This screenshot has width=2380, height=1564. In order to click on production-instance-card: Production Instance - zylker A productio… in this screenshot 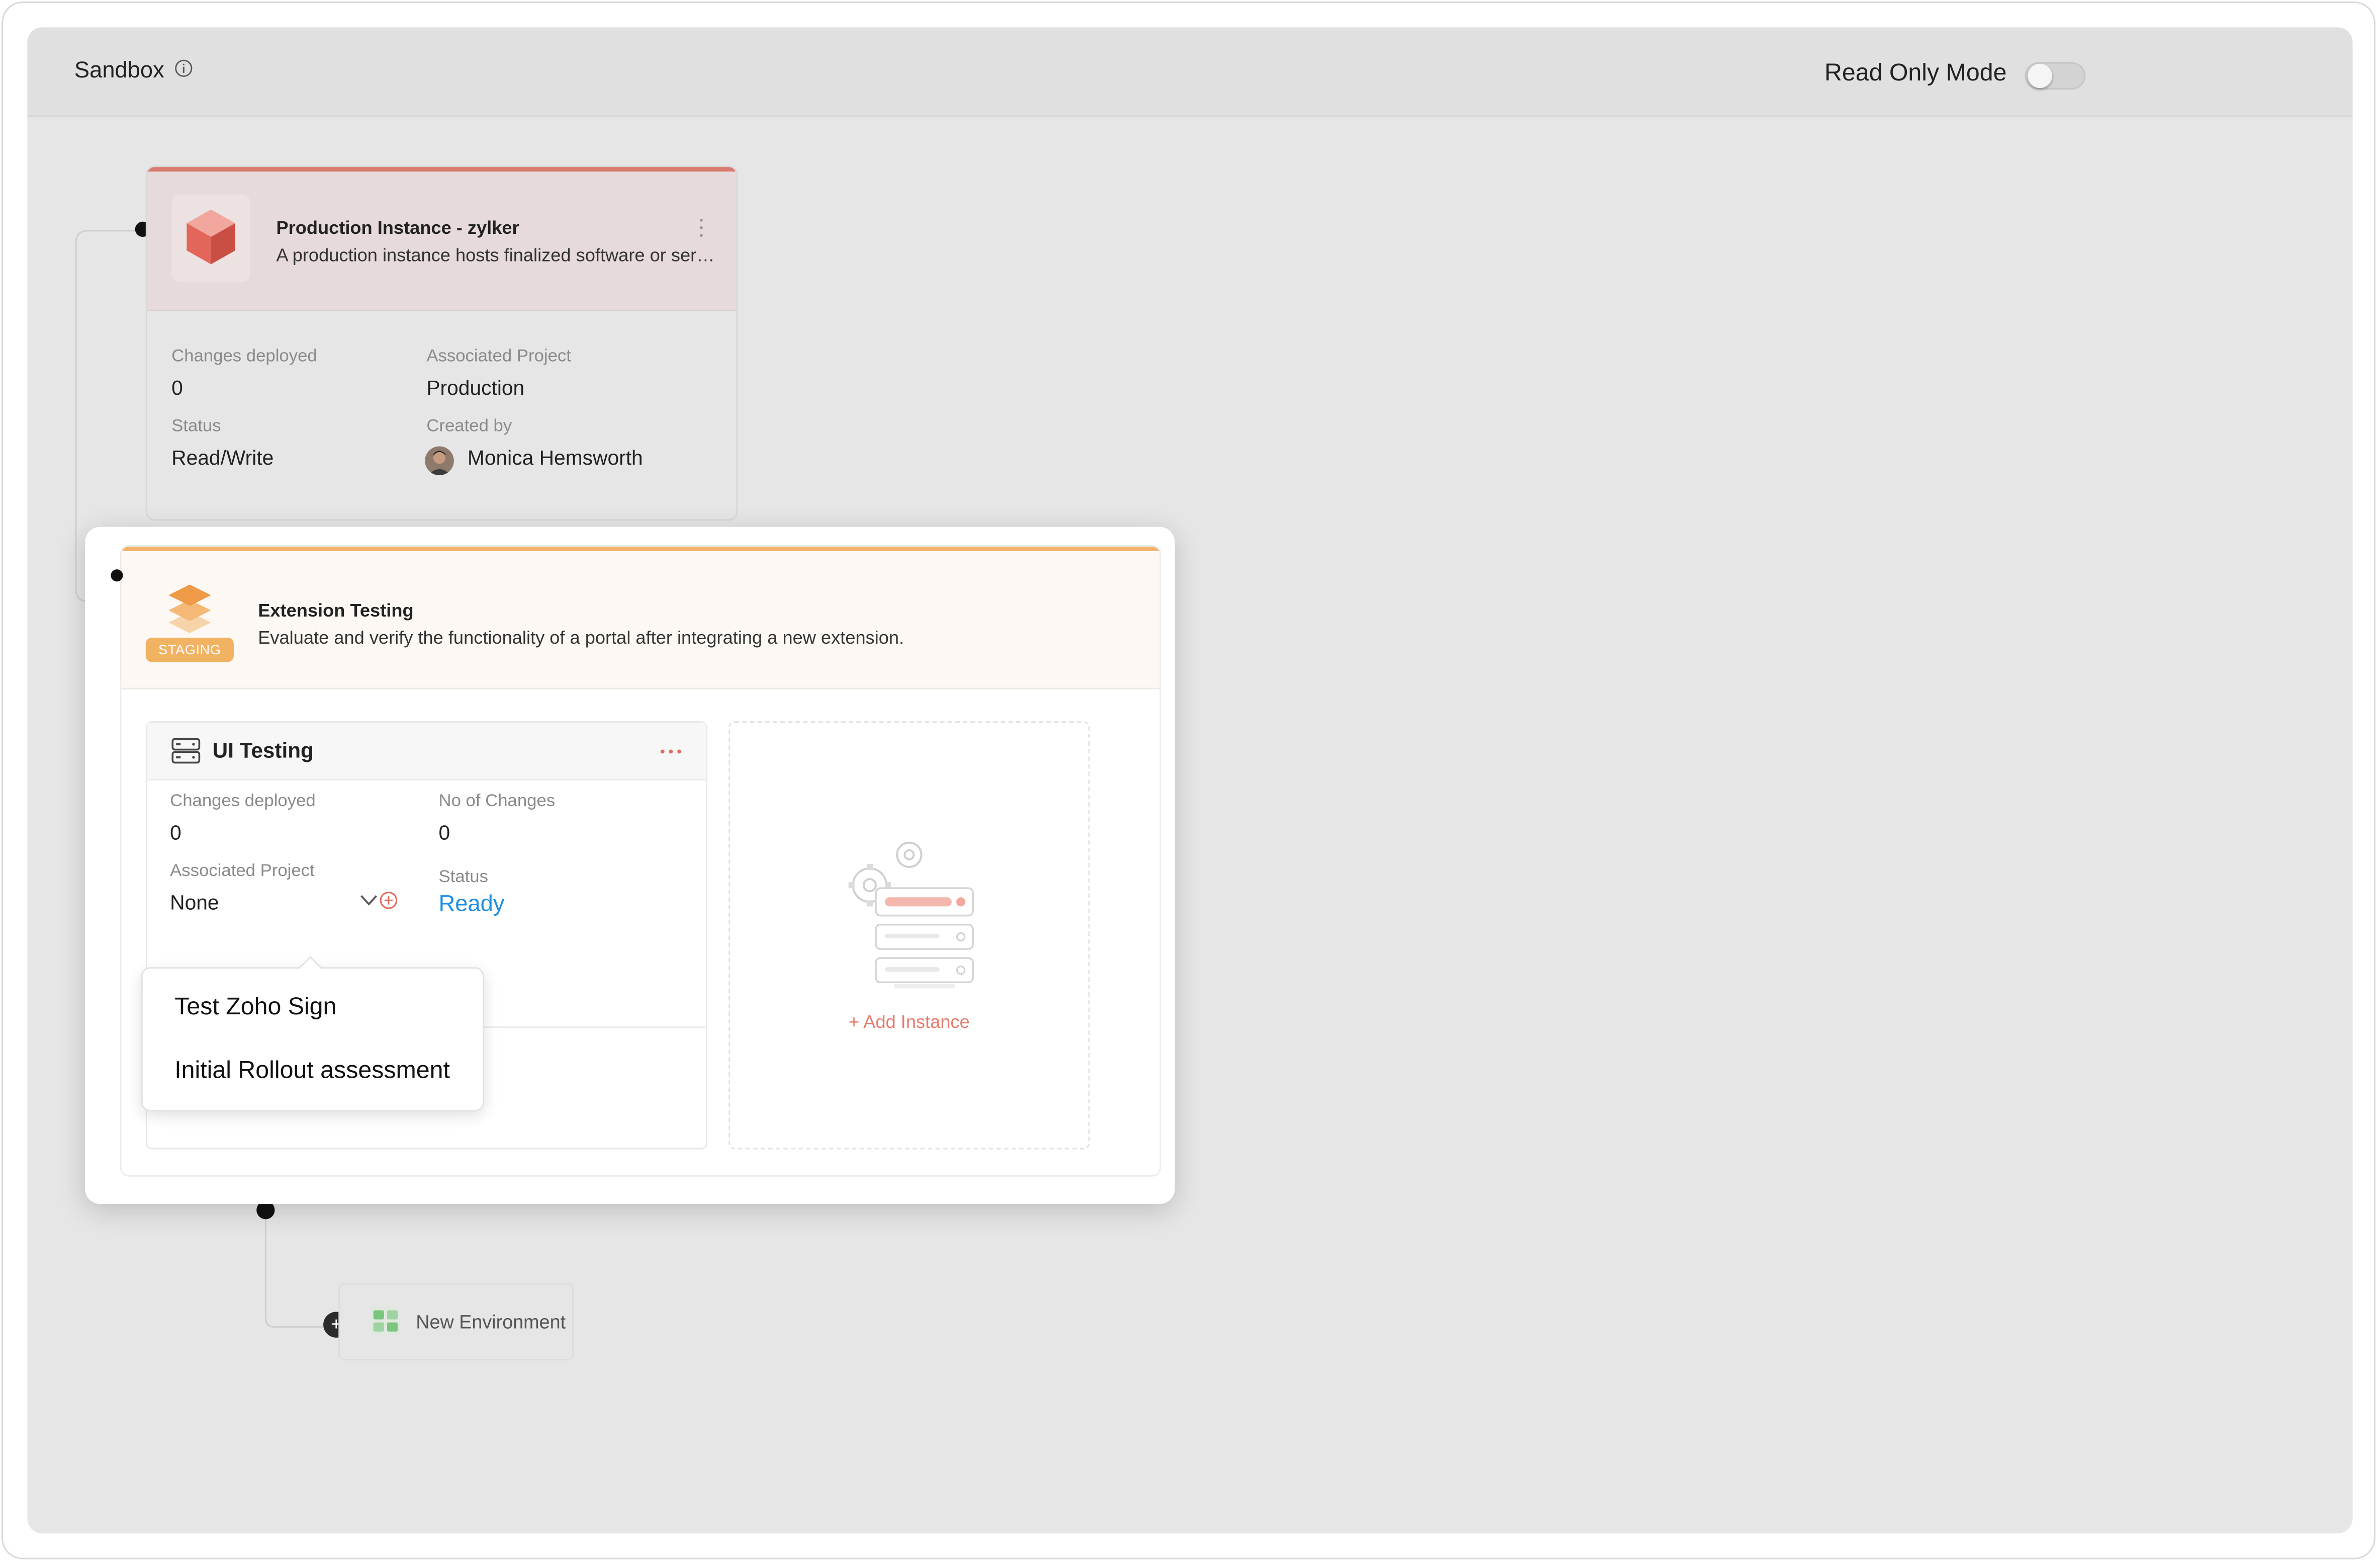, I will do `click(441, 343)`.